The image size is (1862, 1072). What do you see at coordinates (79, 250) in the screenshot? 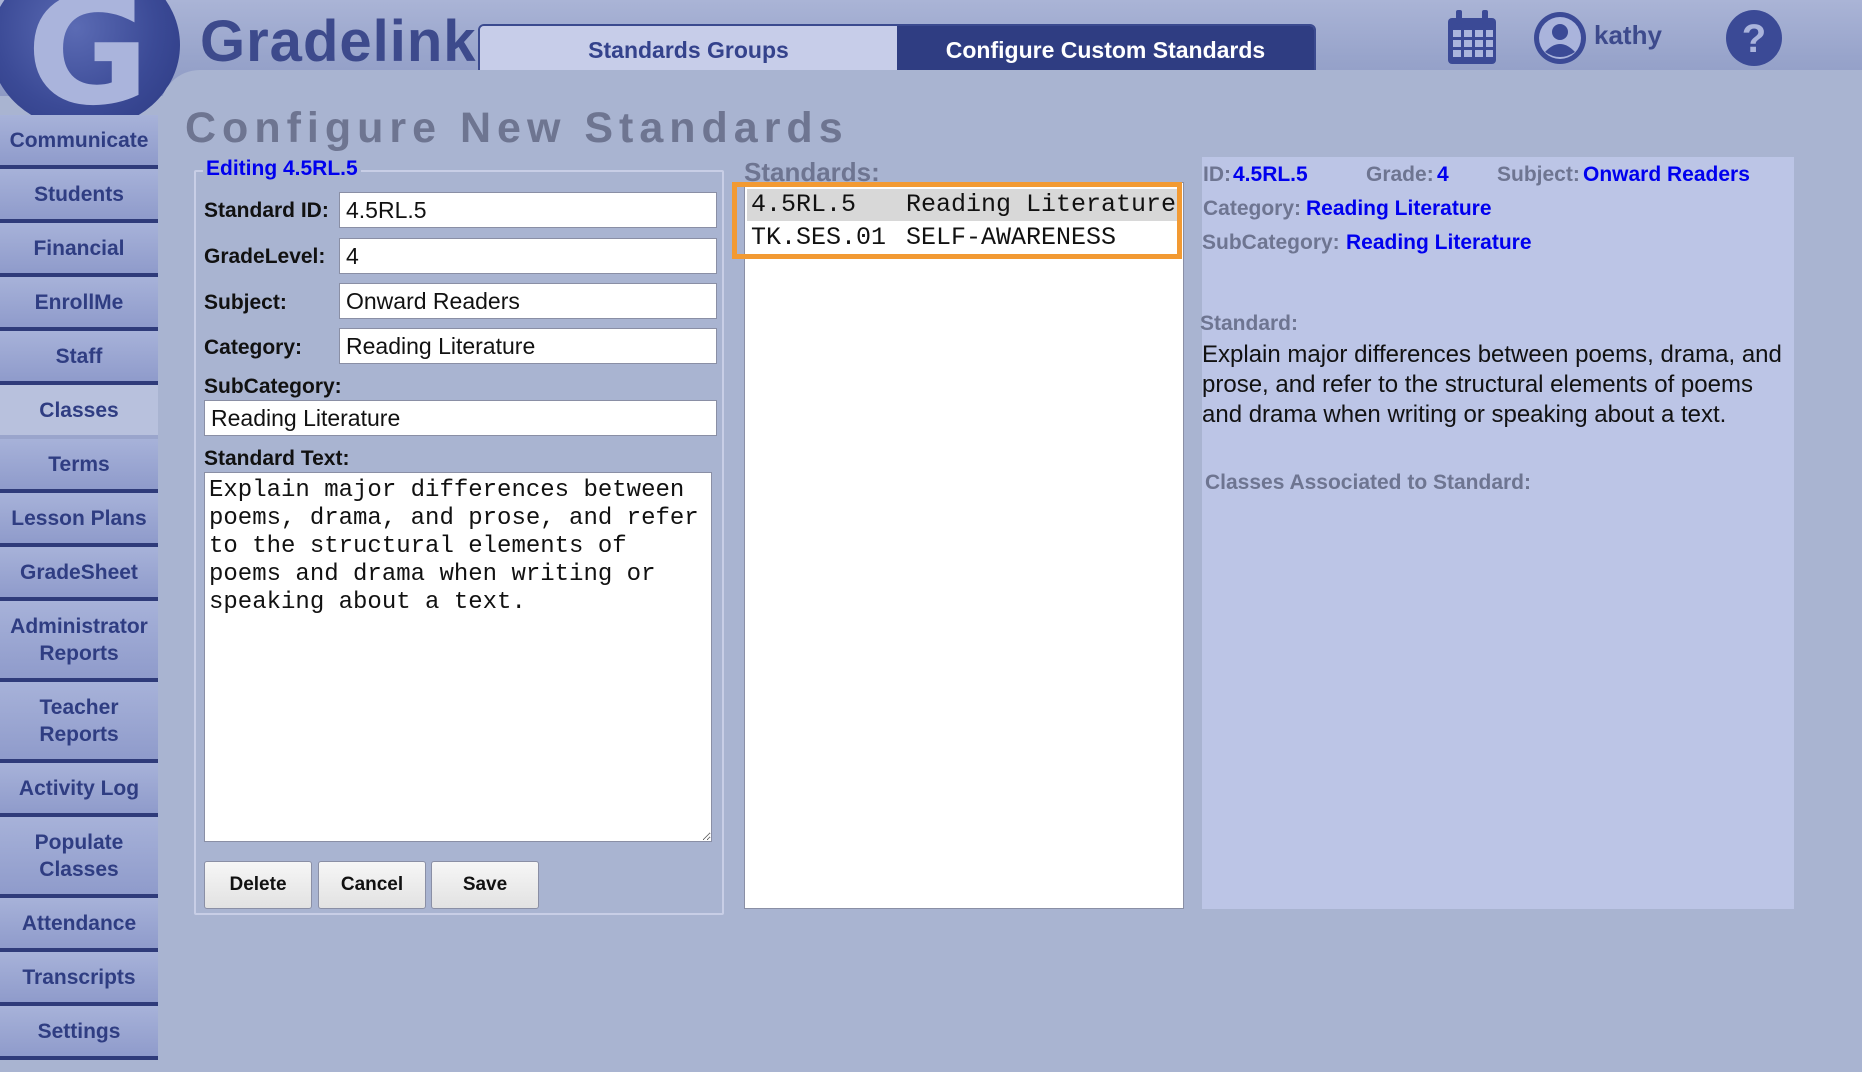
I see `sidebar-item-financial: Financial` at bounding box center [79, 250].